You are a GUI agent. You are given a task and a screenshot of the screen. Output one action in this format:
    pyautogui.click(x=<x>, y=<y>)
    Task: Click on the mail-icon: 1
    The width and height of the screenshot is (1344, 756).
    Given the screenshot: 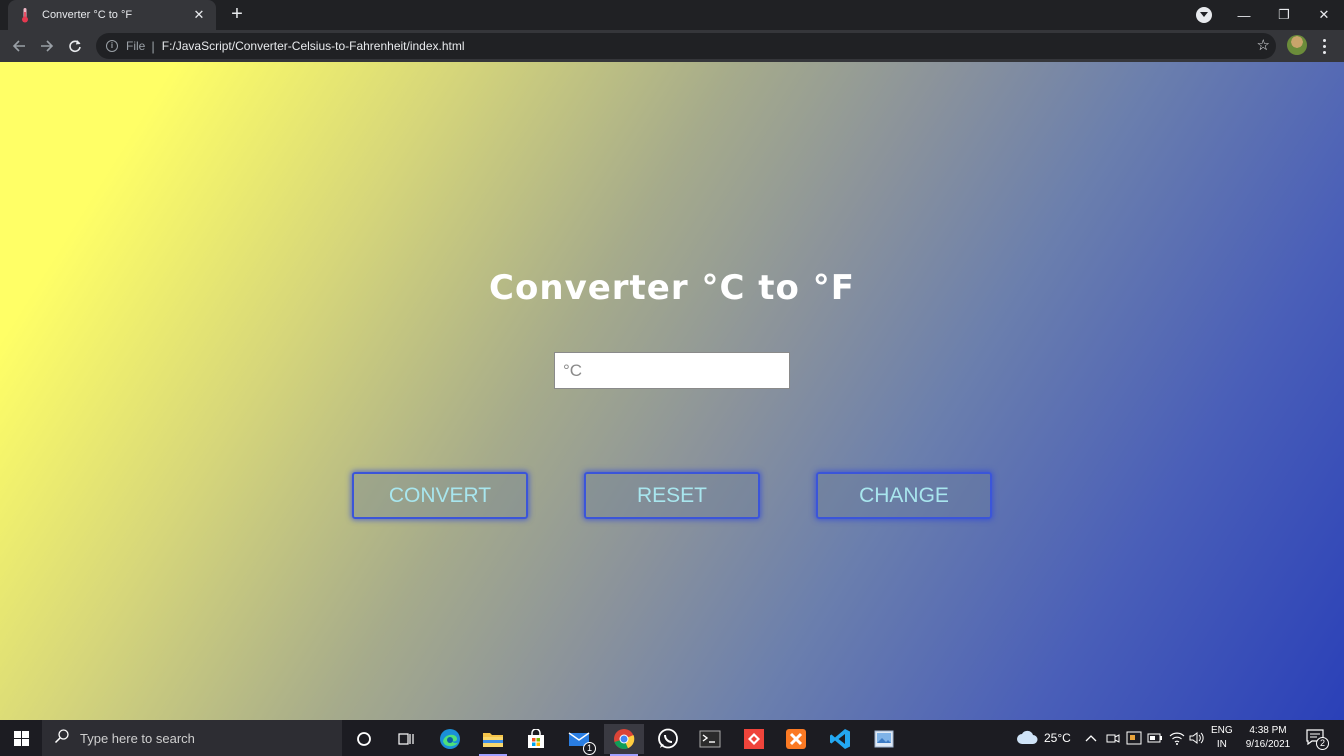 What is the action you would take?
    pyautogui.click(x=580, y=739)
    